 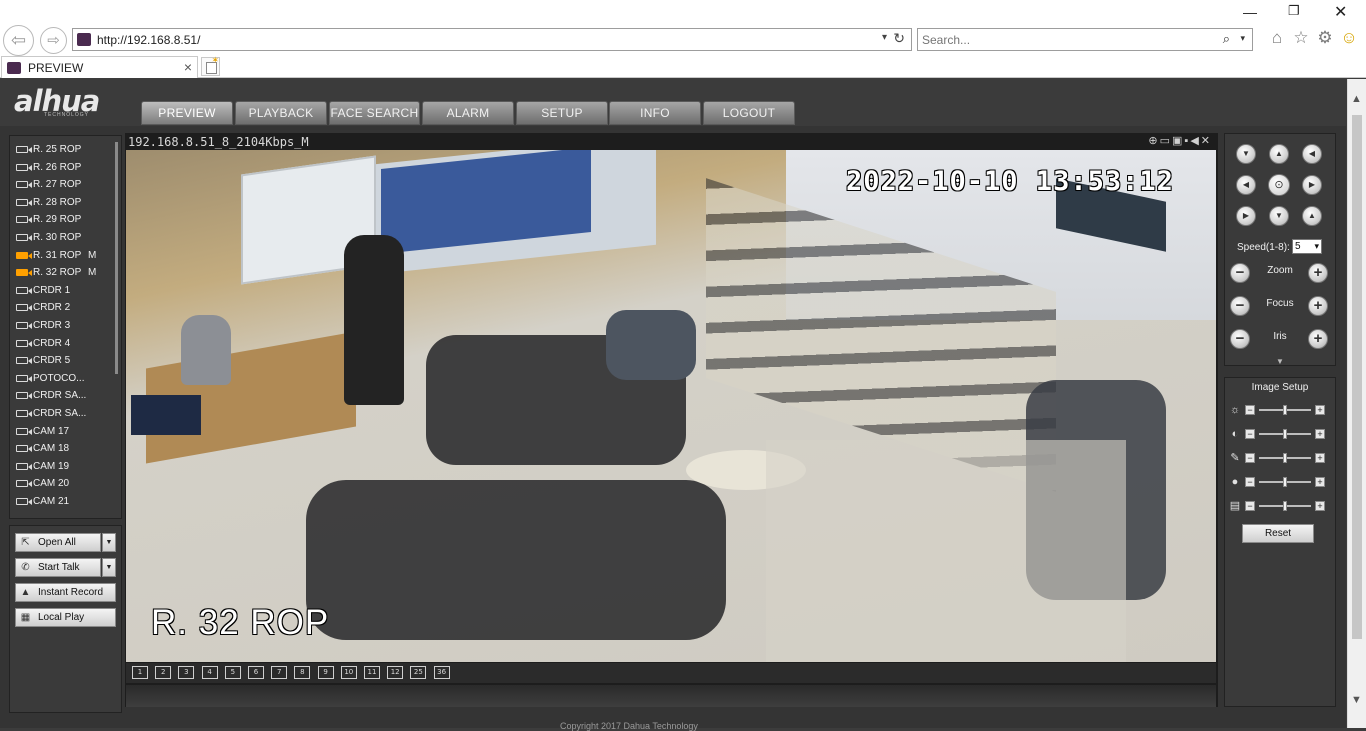 I want to click on local-play-button: ▦ Local Play, so click(x=65, y=617).